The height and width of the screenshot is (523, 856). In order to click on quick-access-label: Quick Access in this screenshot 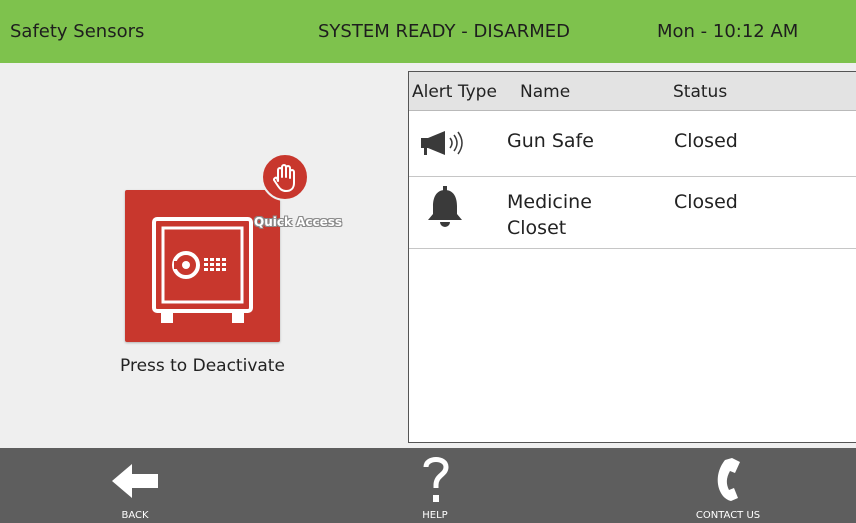, I will do `click(298, 222)`.